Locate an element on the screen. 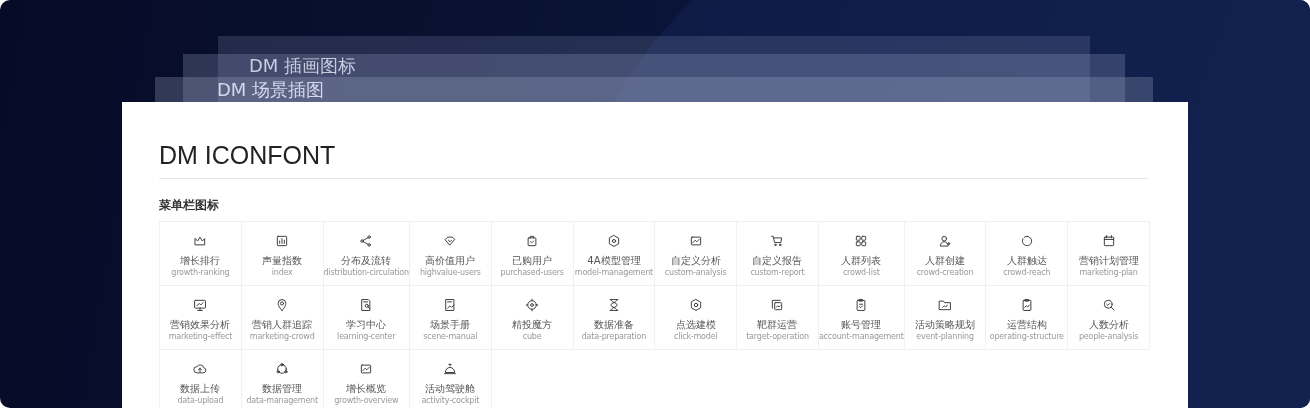 This screenshot has width=1310, height=408. cart-icon is located at coordinates (777, 241).